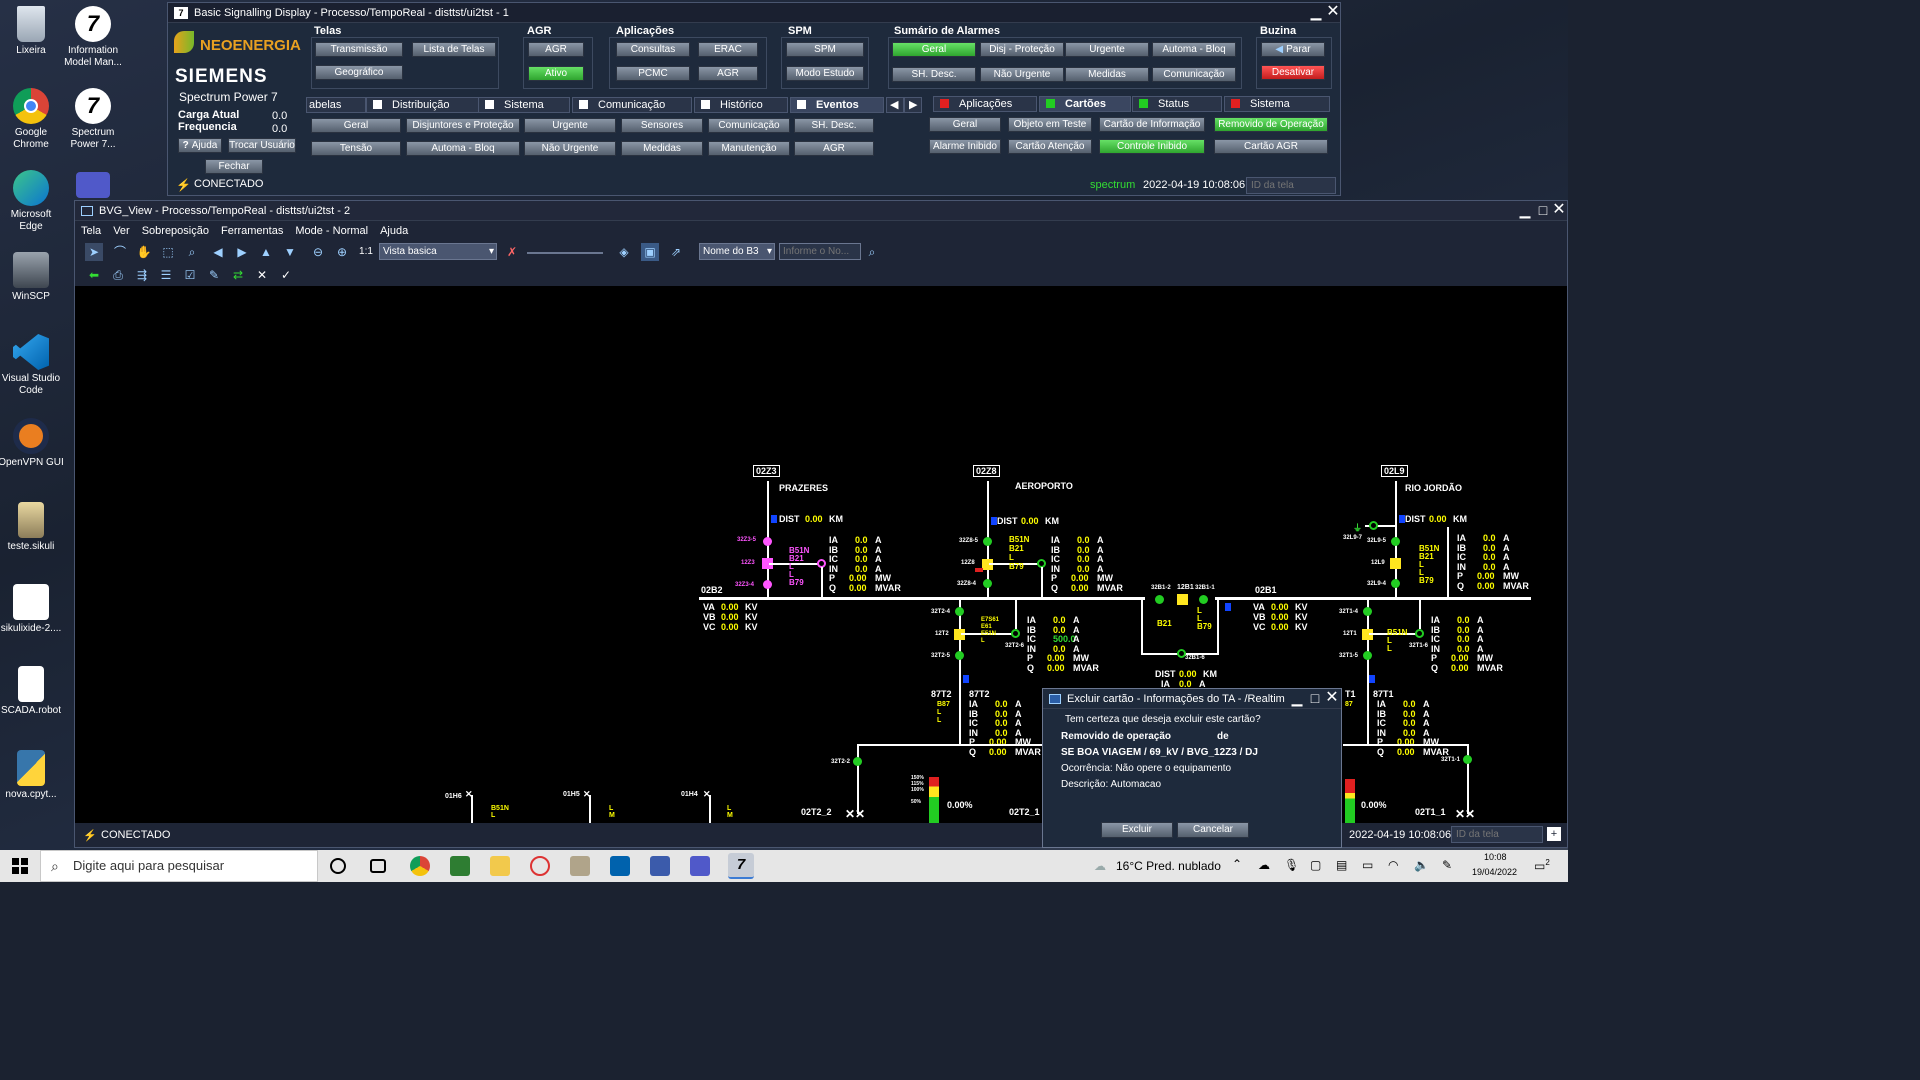  What do you see at coordinates (262, 145) in the screenshot?
I see `trocar-usuario-button: Trocar Usuário` at bounding box center [262, 145].